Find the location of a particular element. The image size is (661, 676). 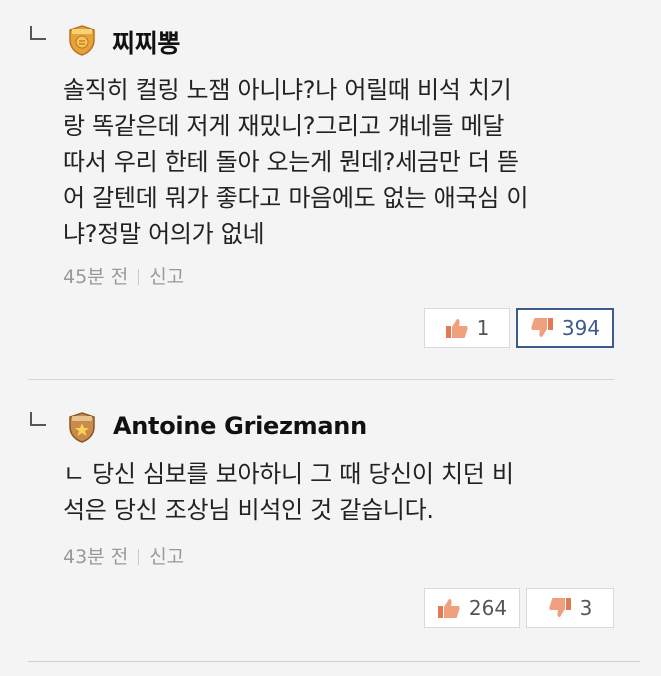

dislike-button: 394 is located at coordinates (565, 328).